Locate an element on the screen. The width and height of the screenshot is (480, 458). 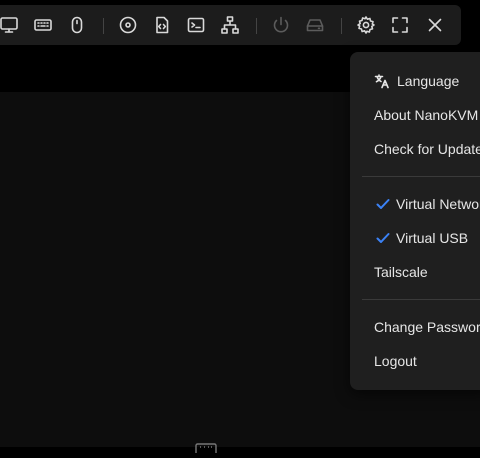
menu-item-label: Change Password is located at coordinates (427, 327).